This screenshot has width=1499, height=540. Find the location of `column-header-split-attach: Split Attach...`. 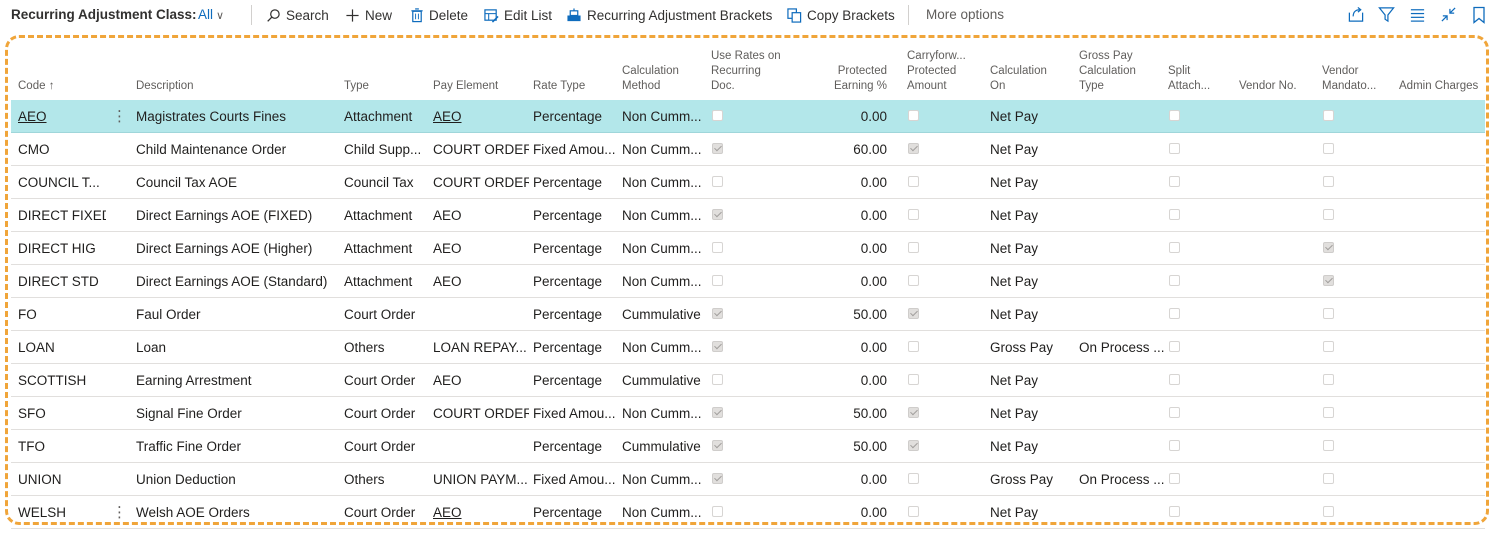

column-header-split-attach: Split Attach... is located at coordinates (1189, 79).